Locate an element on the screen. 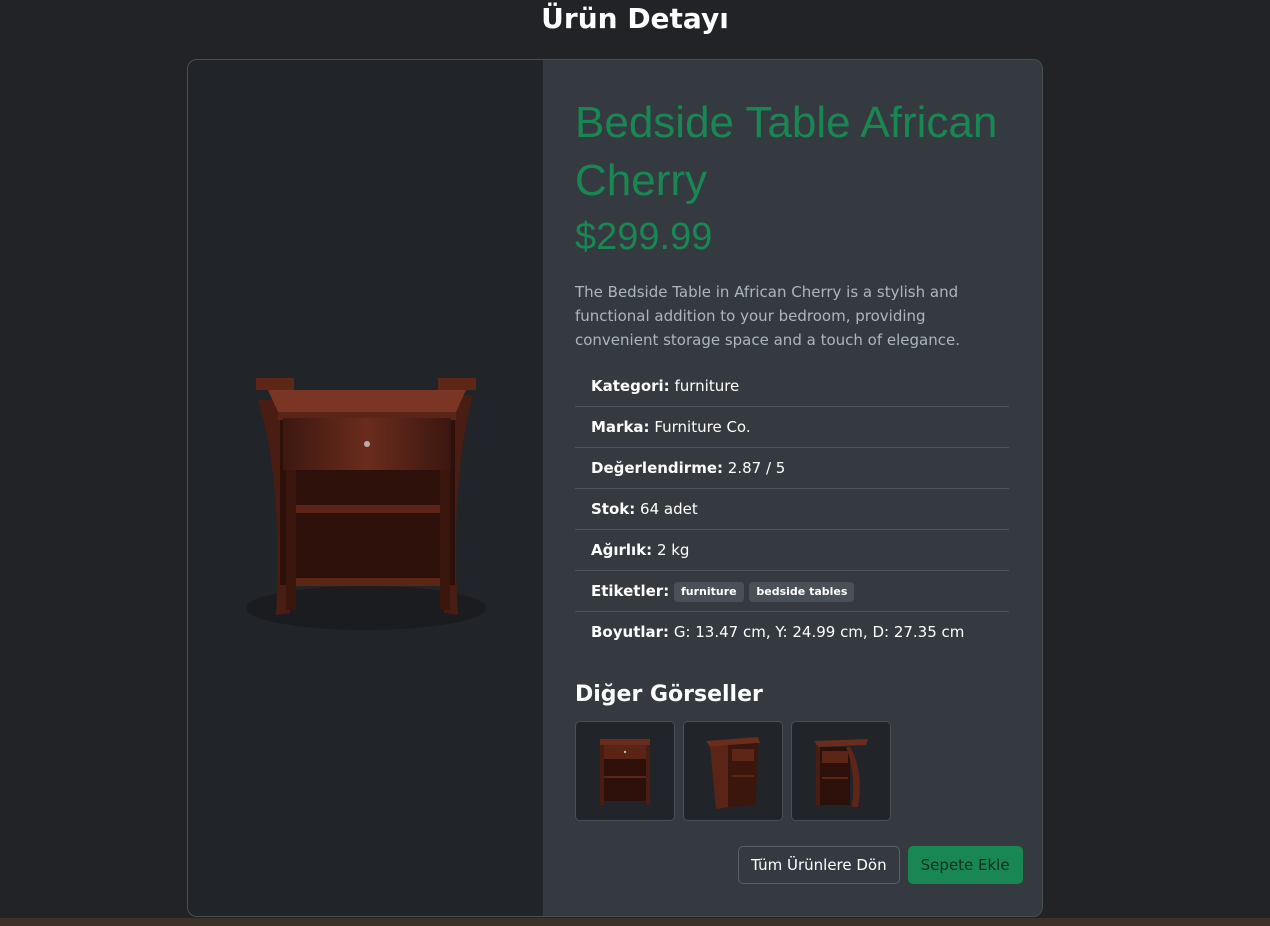  tag-badge: furniture is located at coordinates (708, 591).